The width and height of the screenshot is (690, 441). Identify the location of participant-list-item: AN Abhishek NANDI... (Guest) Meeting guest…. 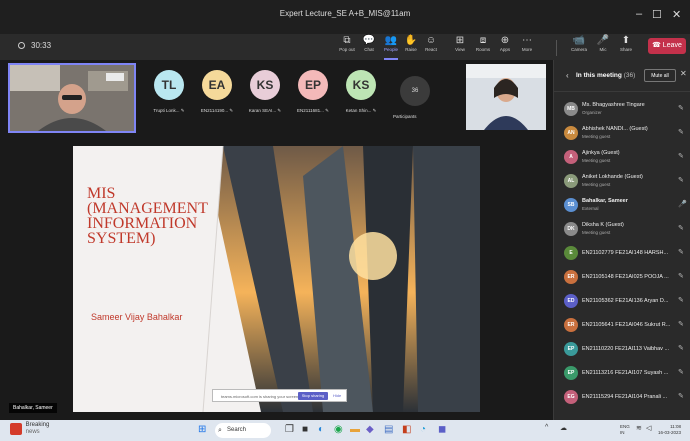
(622, 134).